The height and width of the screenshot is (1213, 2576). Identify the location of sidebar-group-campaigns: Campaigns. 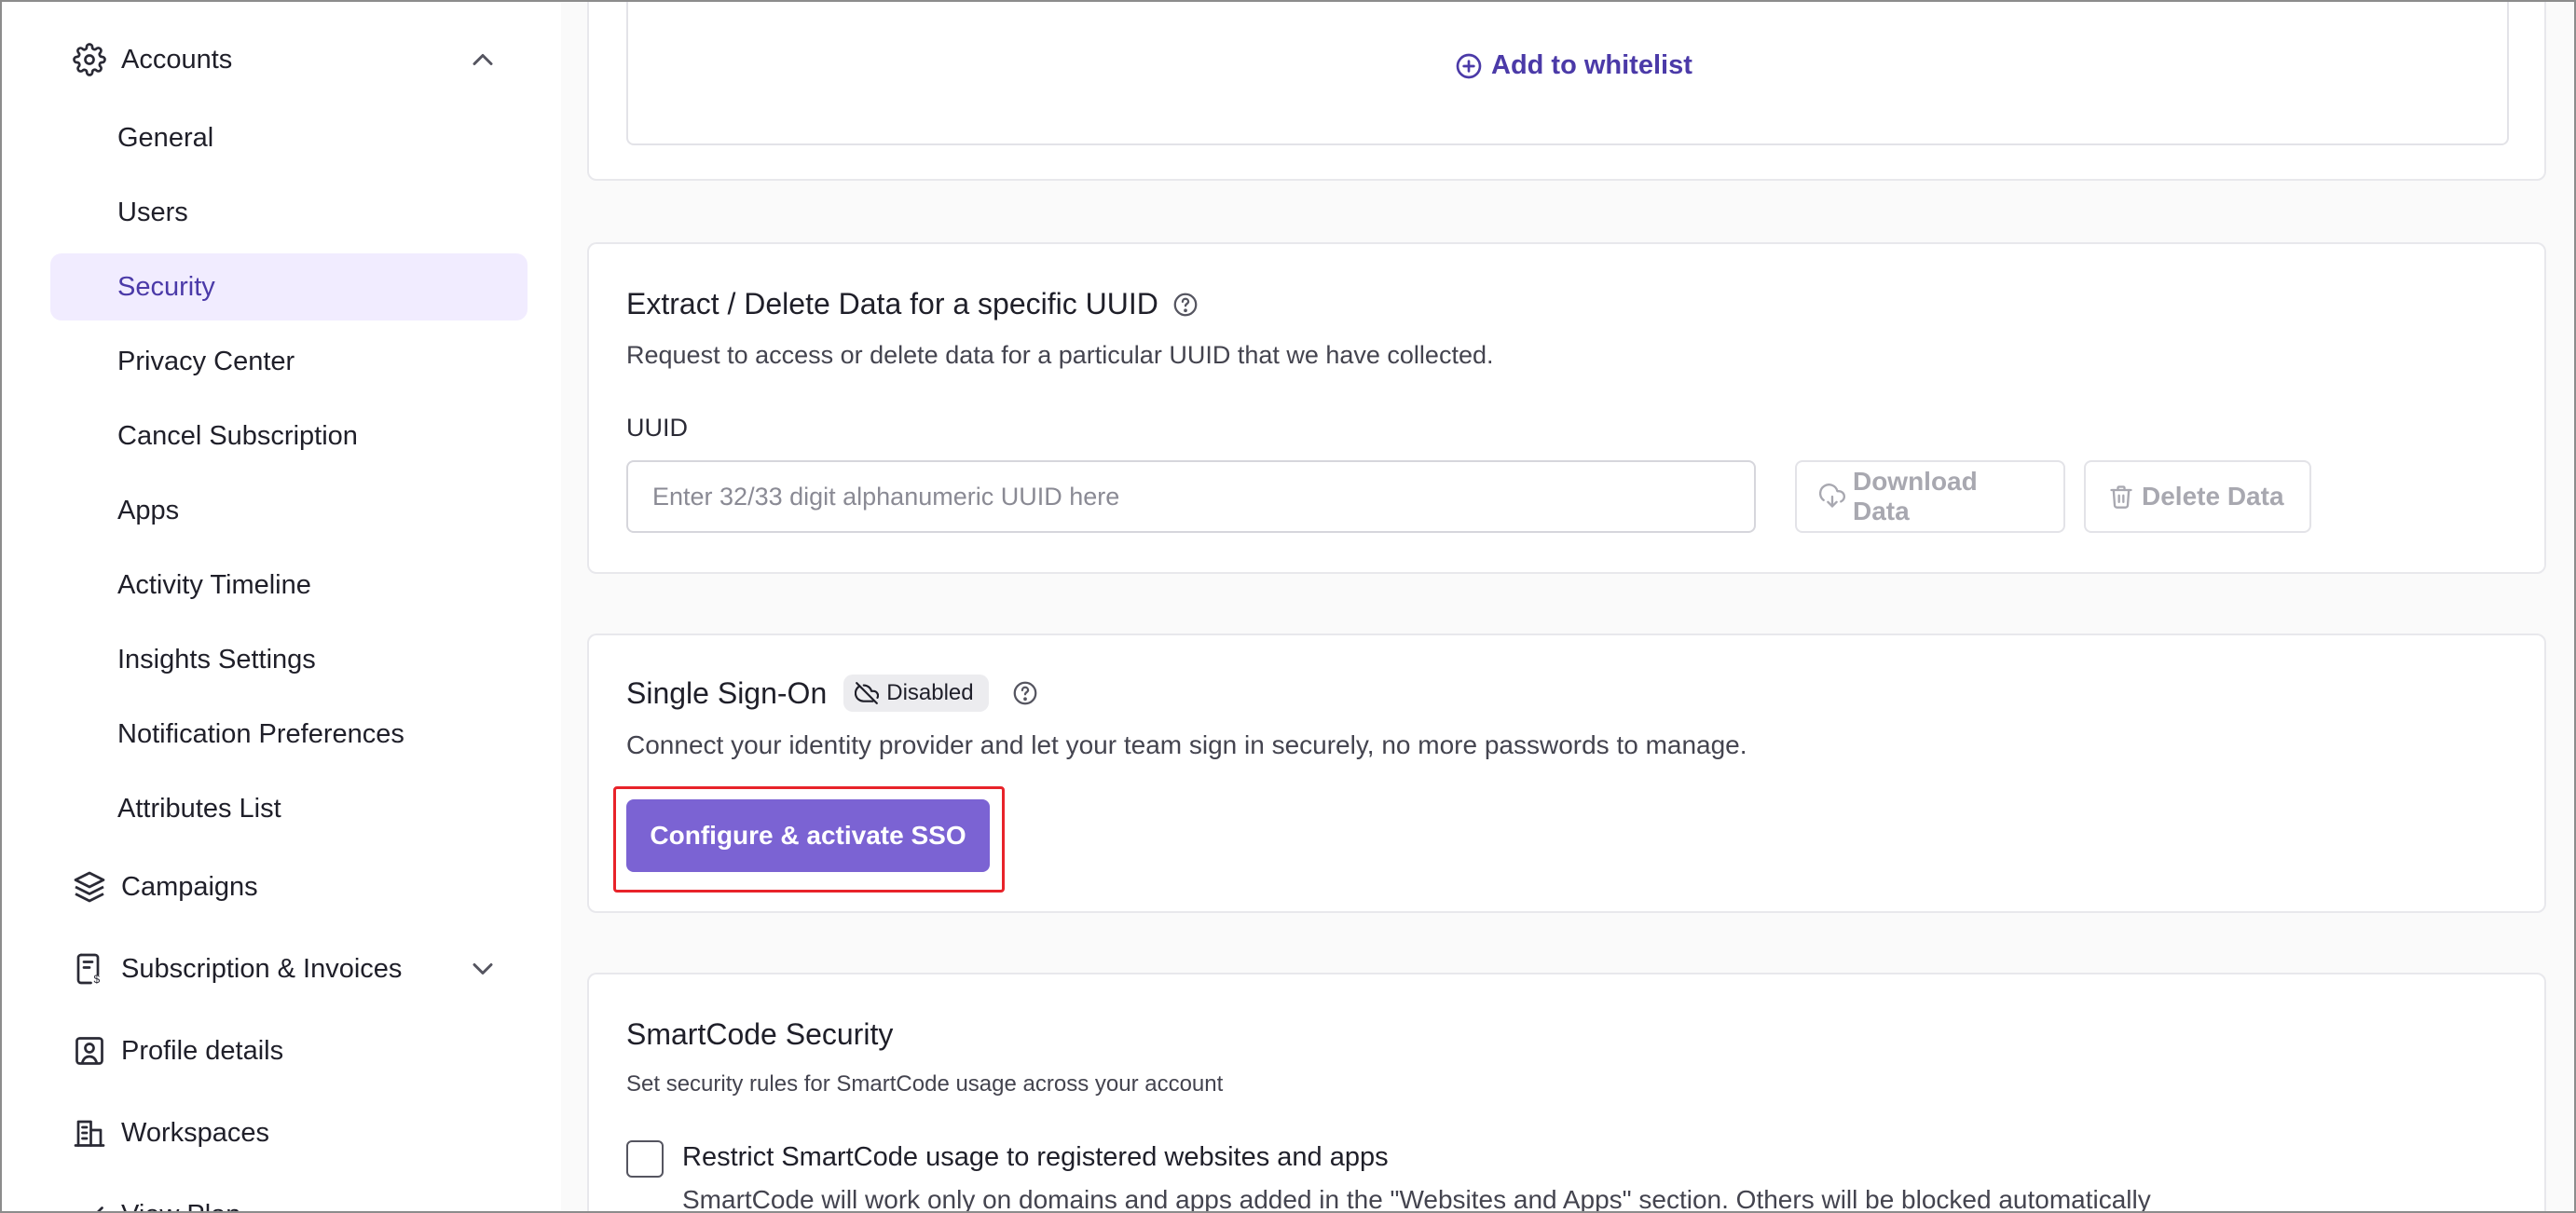
(290, 887).